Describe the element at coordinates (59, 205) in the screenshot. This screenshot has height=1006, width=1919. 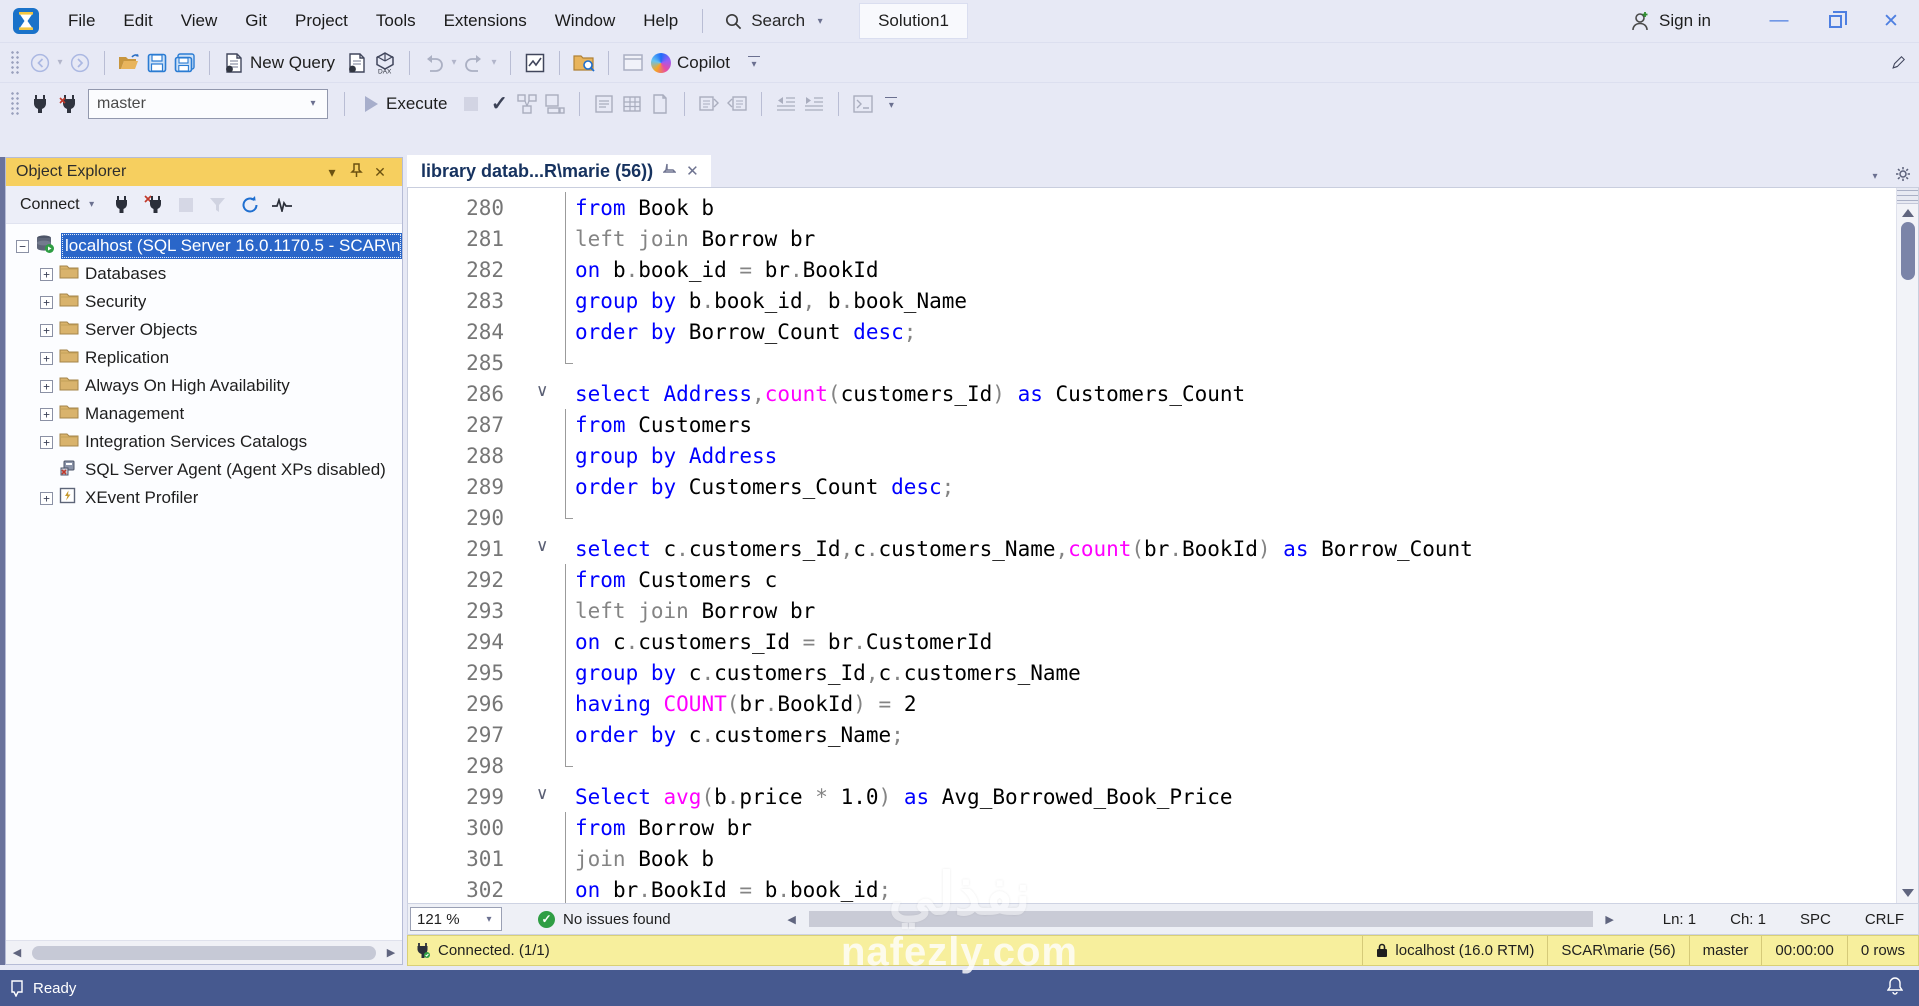
I see `connect-button: Connect ▾` at that location.